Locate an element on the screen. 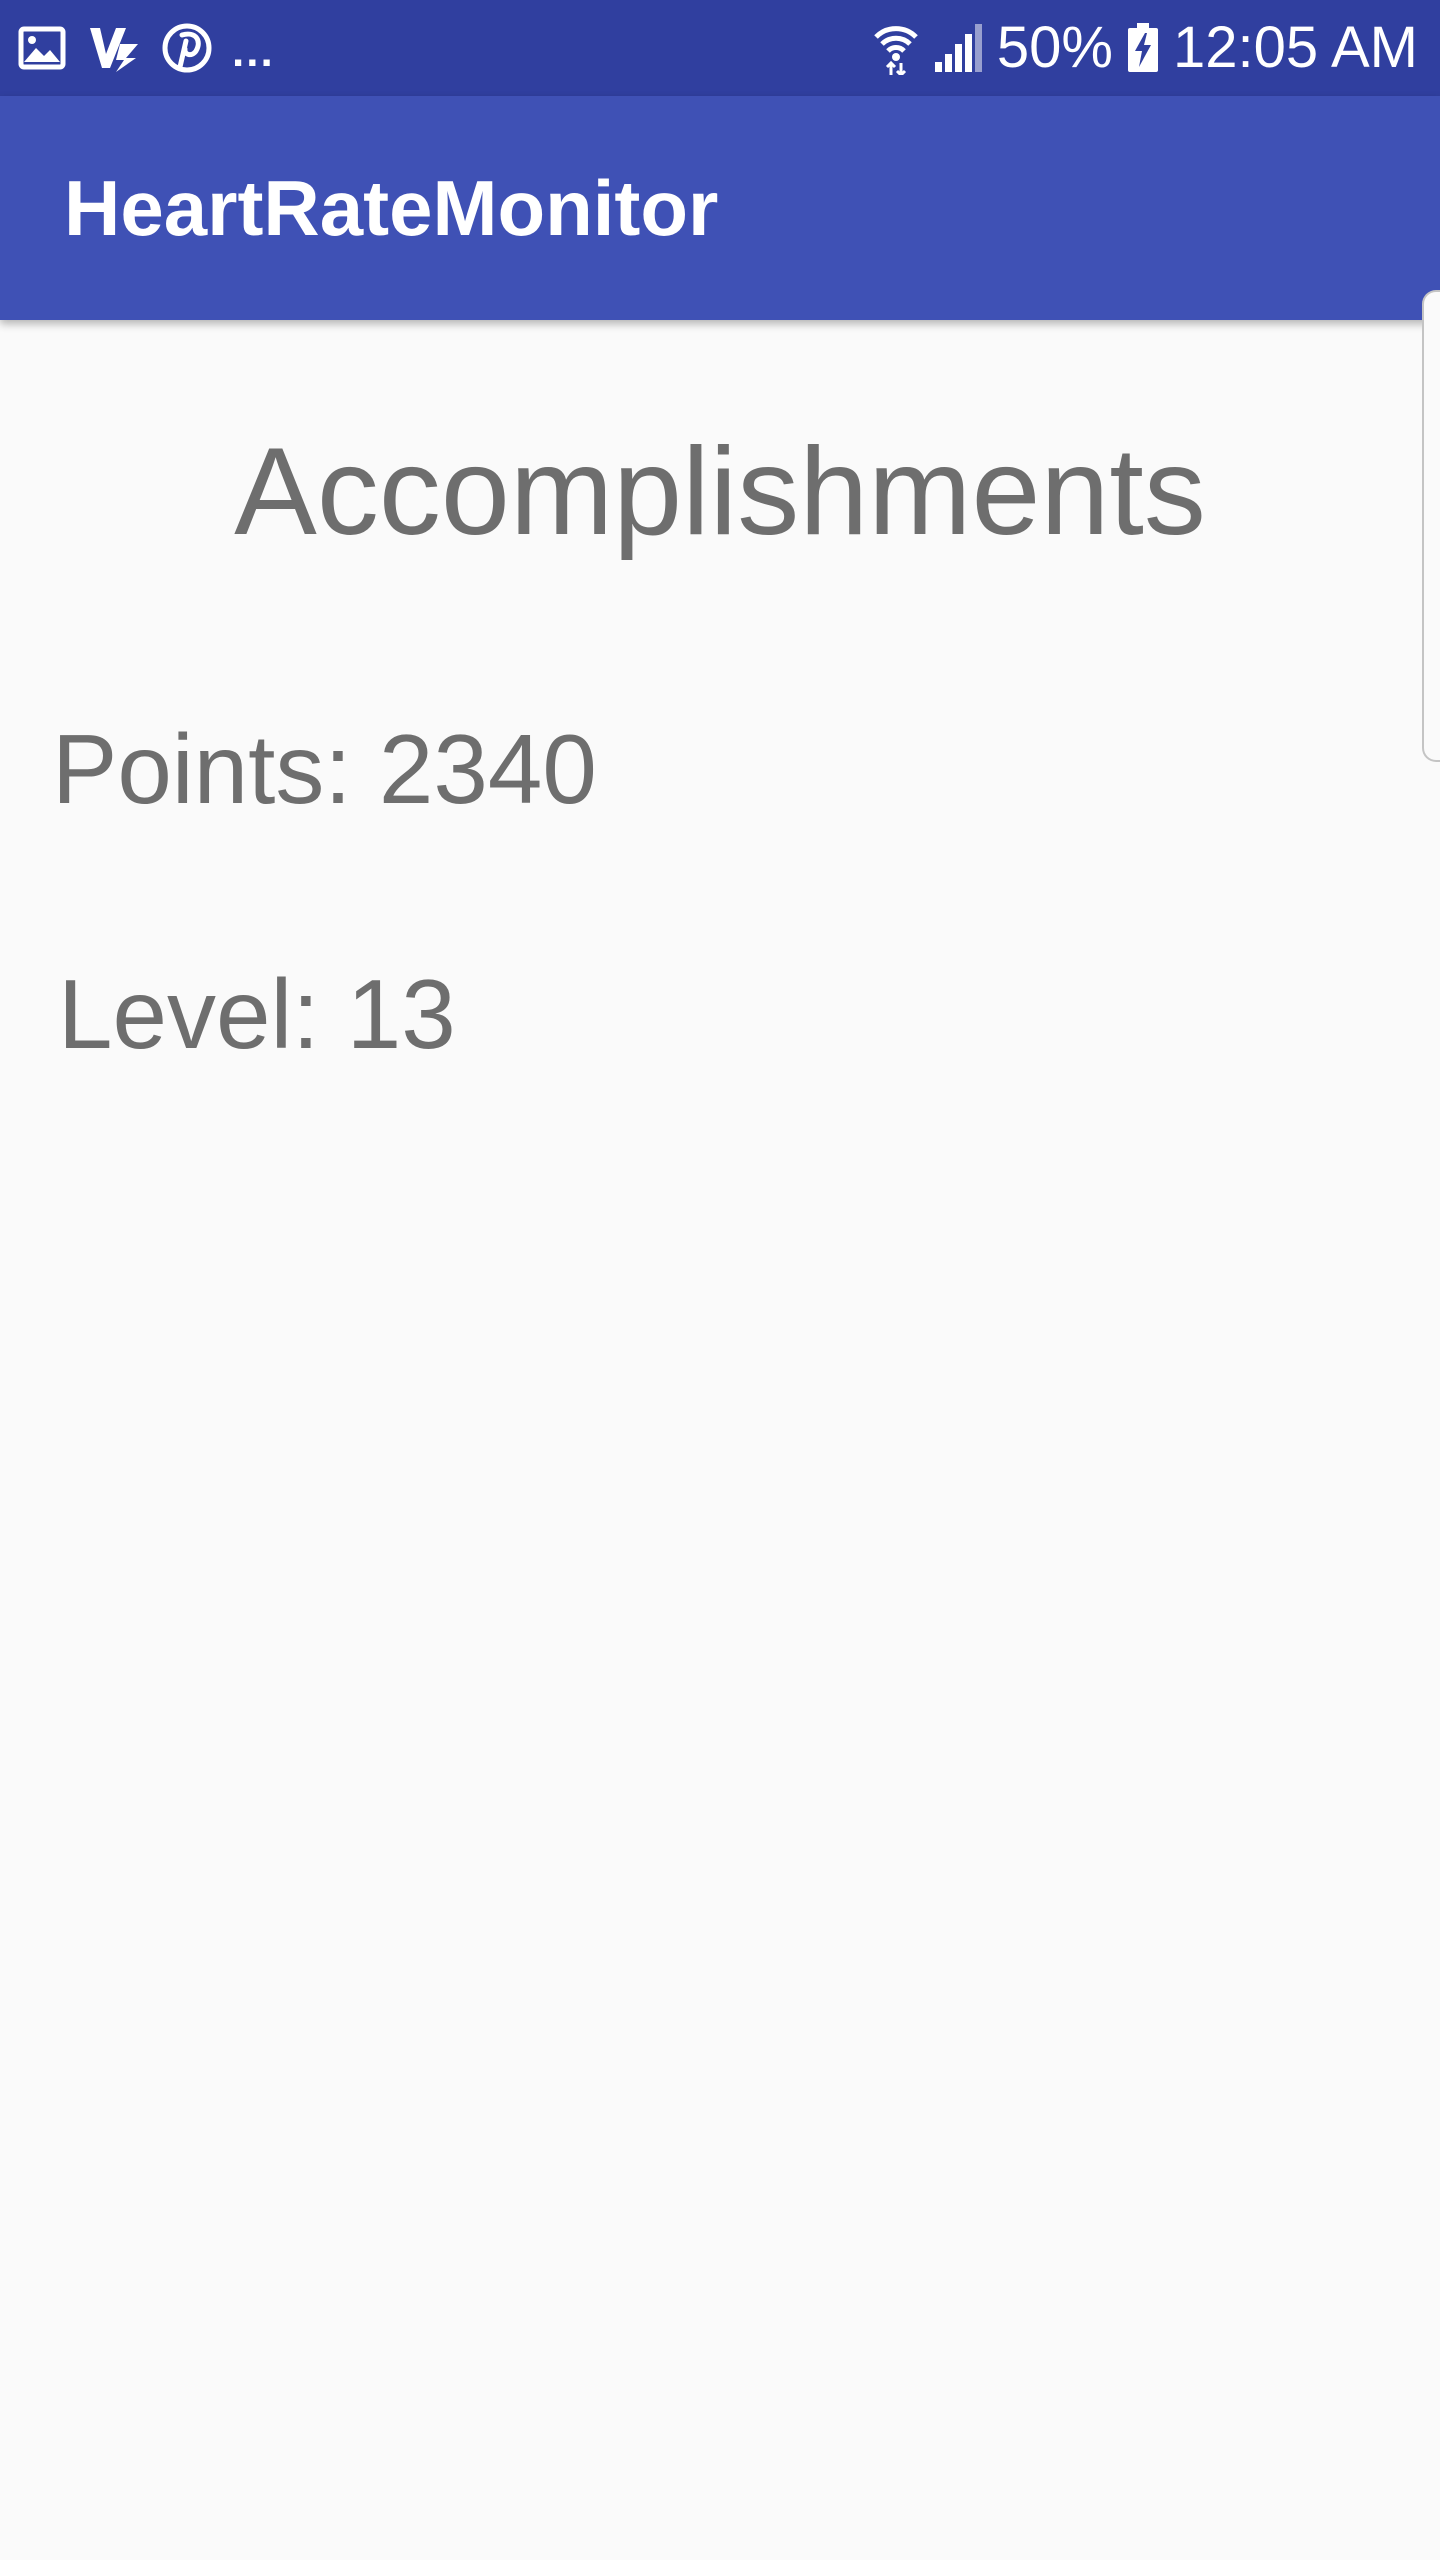  status-bar: ... 50% 12:05 AM is located at coordinates (720, 48).